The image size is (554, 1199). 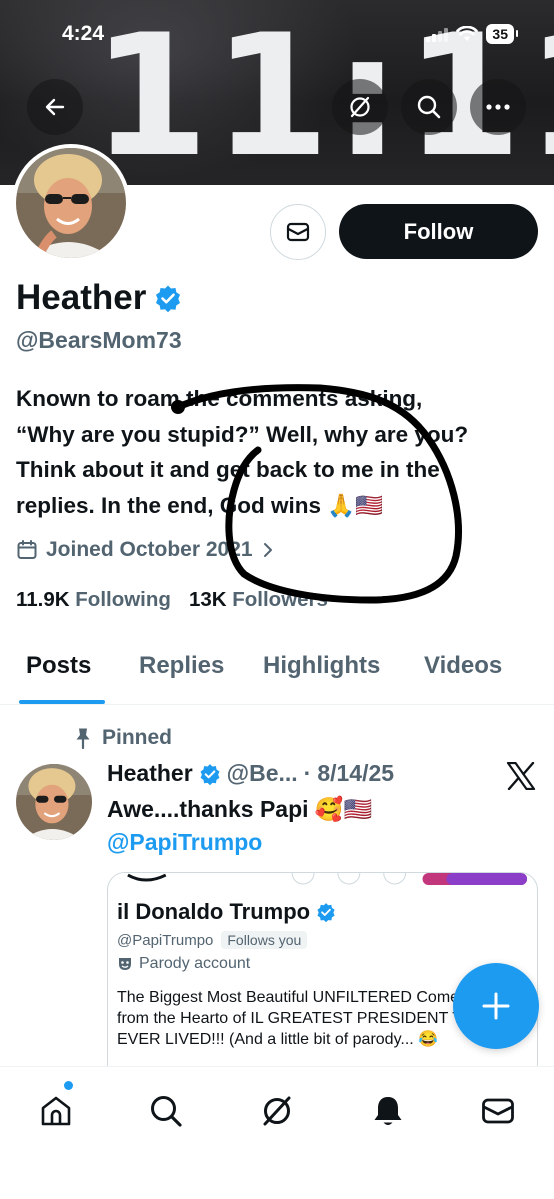 I want to click on nav-search, so click(x=166, y=1111).